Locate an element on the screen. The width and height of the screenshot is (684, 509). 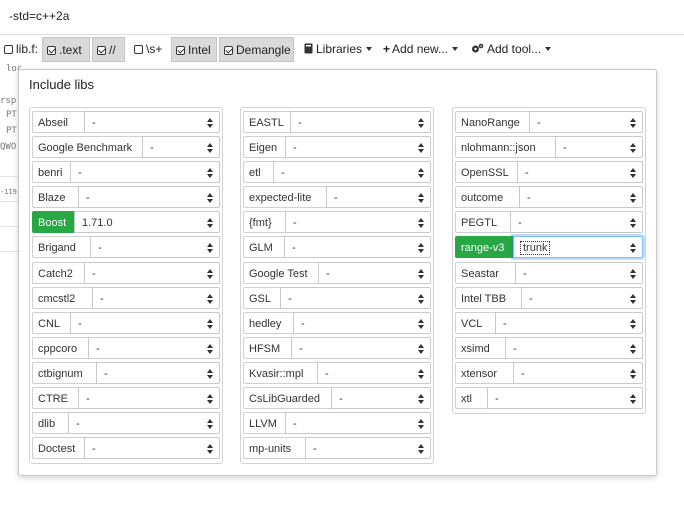
libraries-dropdown-button: Libraries is located at coordinates (338, 49).